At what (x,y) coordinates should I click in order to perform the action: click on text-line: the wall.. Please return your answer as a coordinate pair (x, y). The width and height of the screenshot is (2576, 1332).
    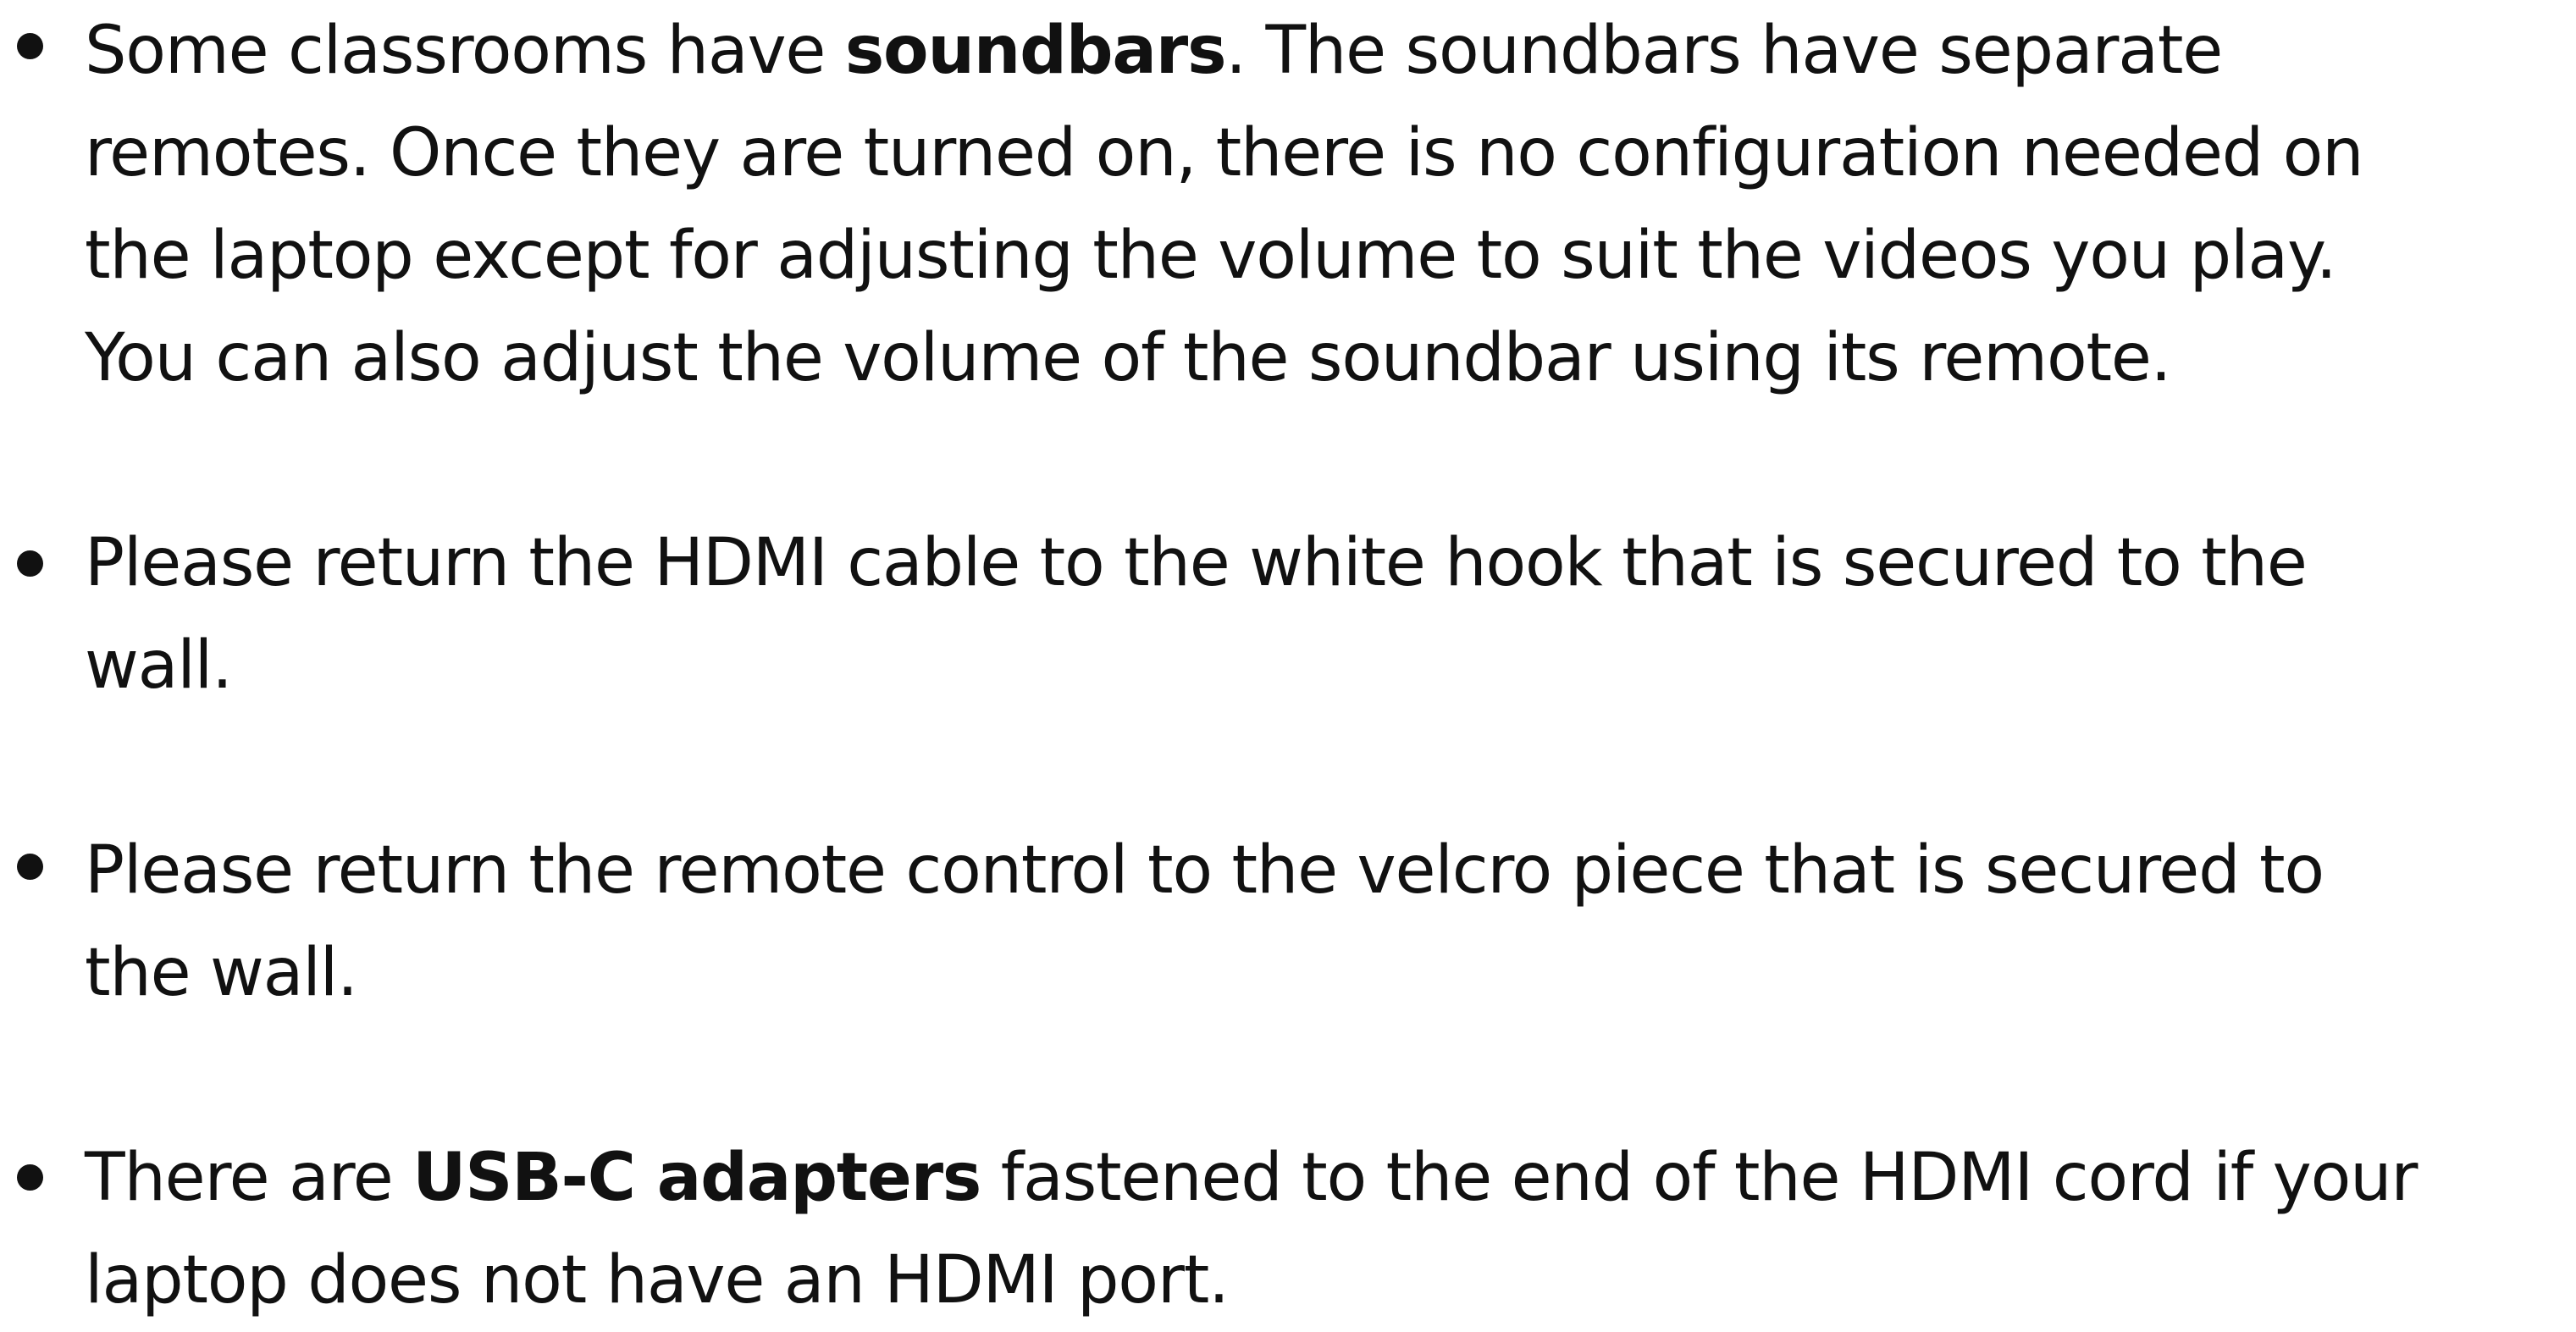
    Looking at the image, I should click on (221, 973).